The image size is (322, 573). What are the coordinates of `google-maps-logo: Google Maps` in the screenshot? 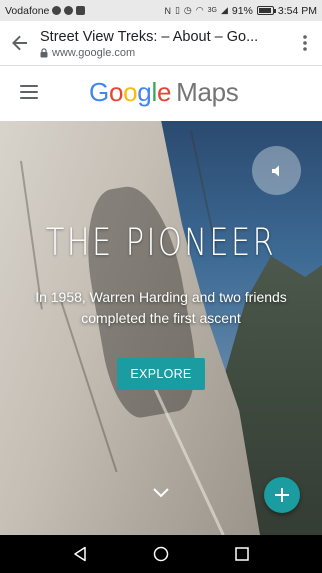 It's located at (164, 92).